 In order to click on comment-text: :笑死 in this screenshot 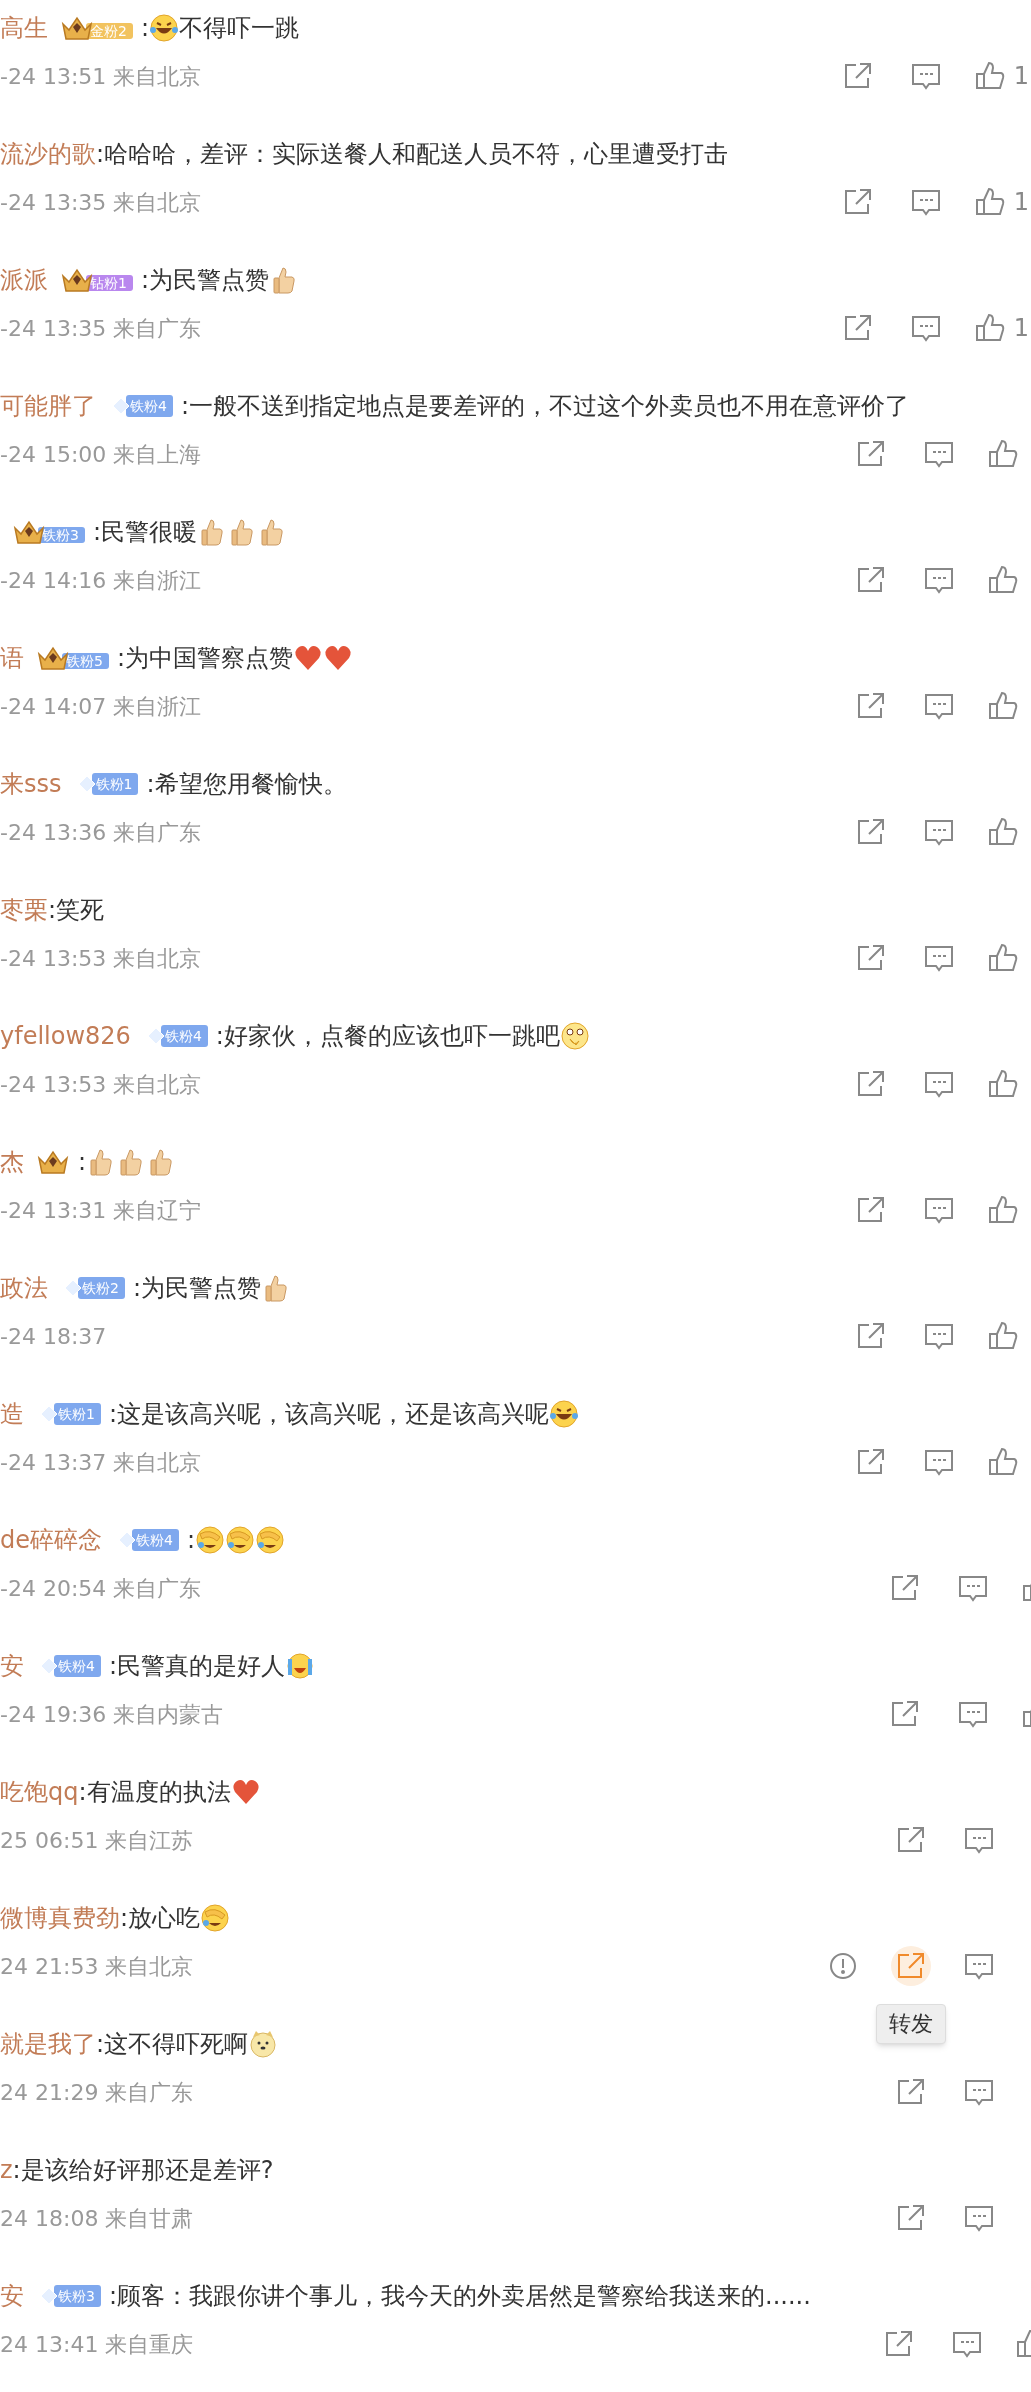, I will do `click(76, 910)`.